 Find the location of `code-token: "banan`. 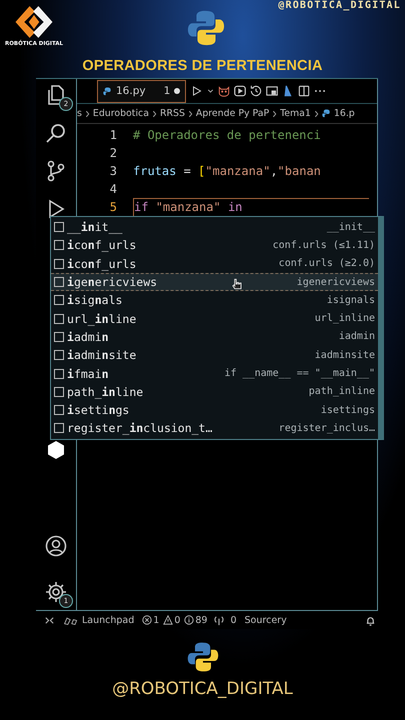

code-token: "banan is located at coordinates (299, 171).